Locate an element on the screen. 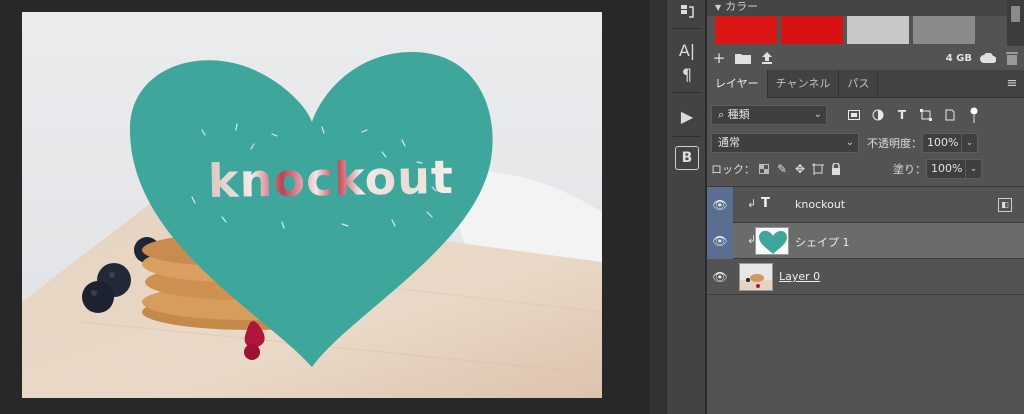  lock-fill-row: ロック： ✎ ✥ 塗り： 100% ⌄ is located at coordinates (865, 169).